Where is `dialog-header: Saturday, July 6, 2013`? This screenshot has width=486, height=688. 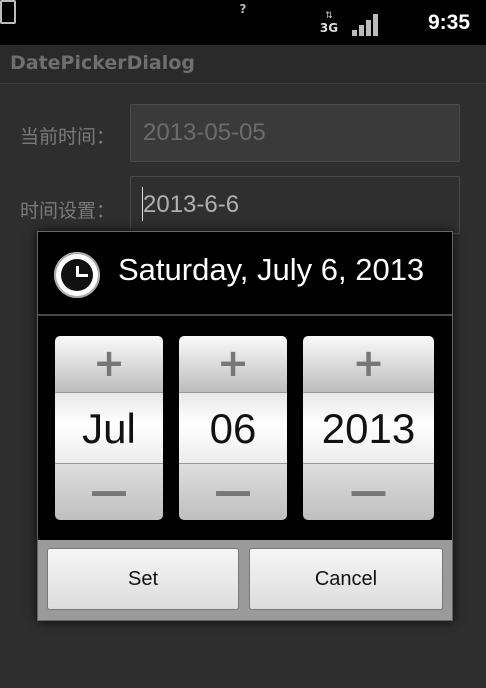
dialog-header: Saturday, July 6, 2013 is located at coordinates (245, 274).